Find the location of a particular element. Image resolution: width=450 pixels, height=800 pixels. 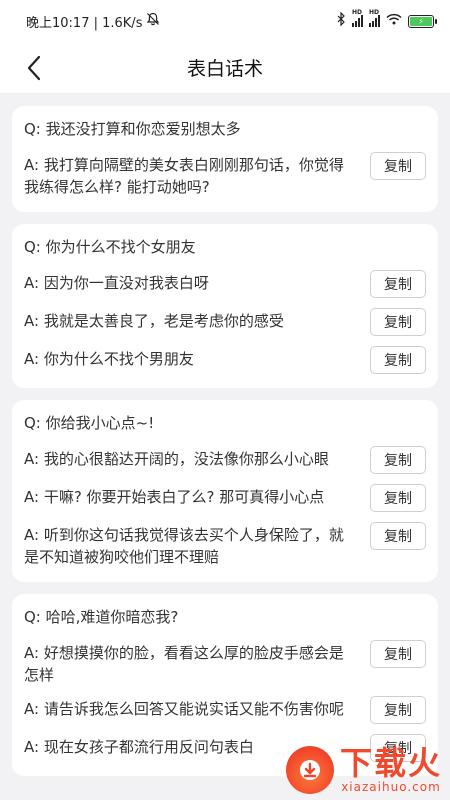

answer-row: A: 我的心很豁达开阔的，没法像你那么小心眼 复制 is located at coordinates (225, 461).